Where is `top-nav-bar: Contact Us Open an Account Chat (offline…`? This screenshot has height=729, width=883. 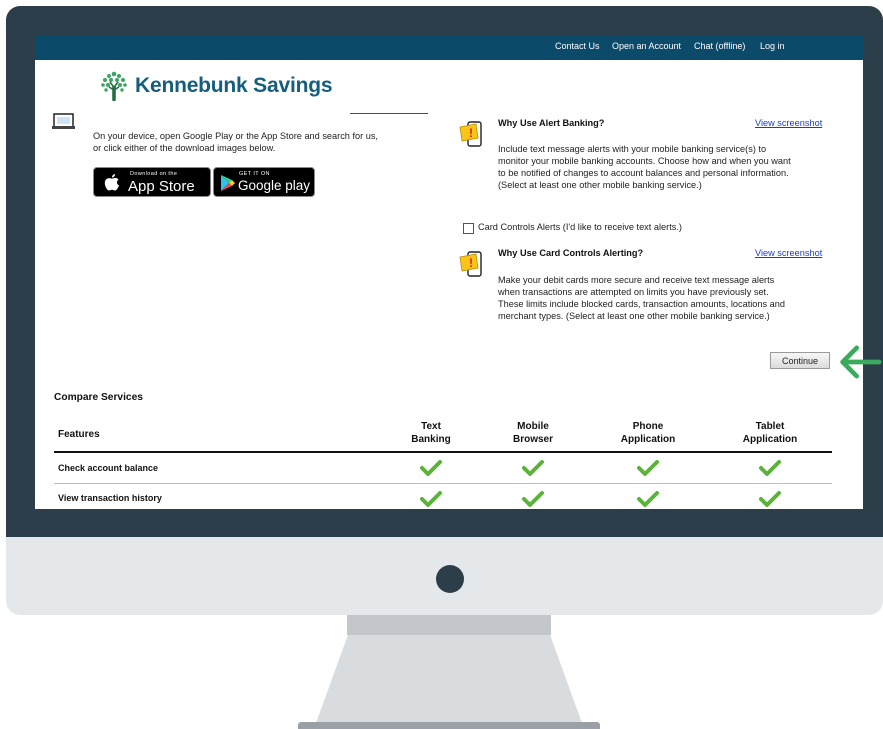
top-nav-bar: Contact Us Open an Account Chat (offline… is located at coordinates (449, 48).